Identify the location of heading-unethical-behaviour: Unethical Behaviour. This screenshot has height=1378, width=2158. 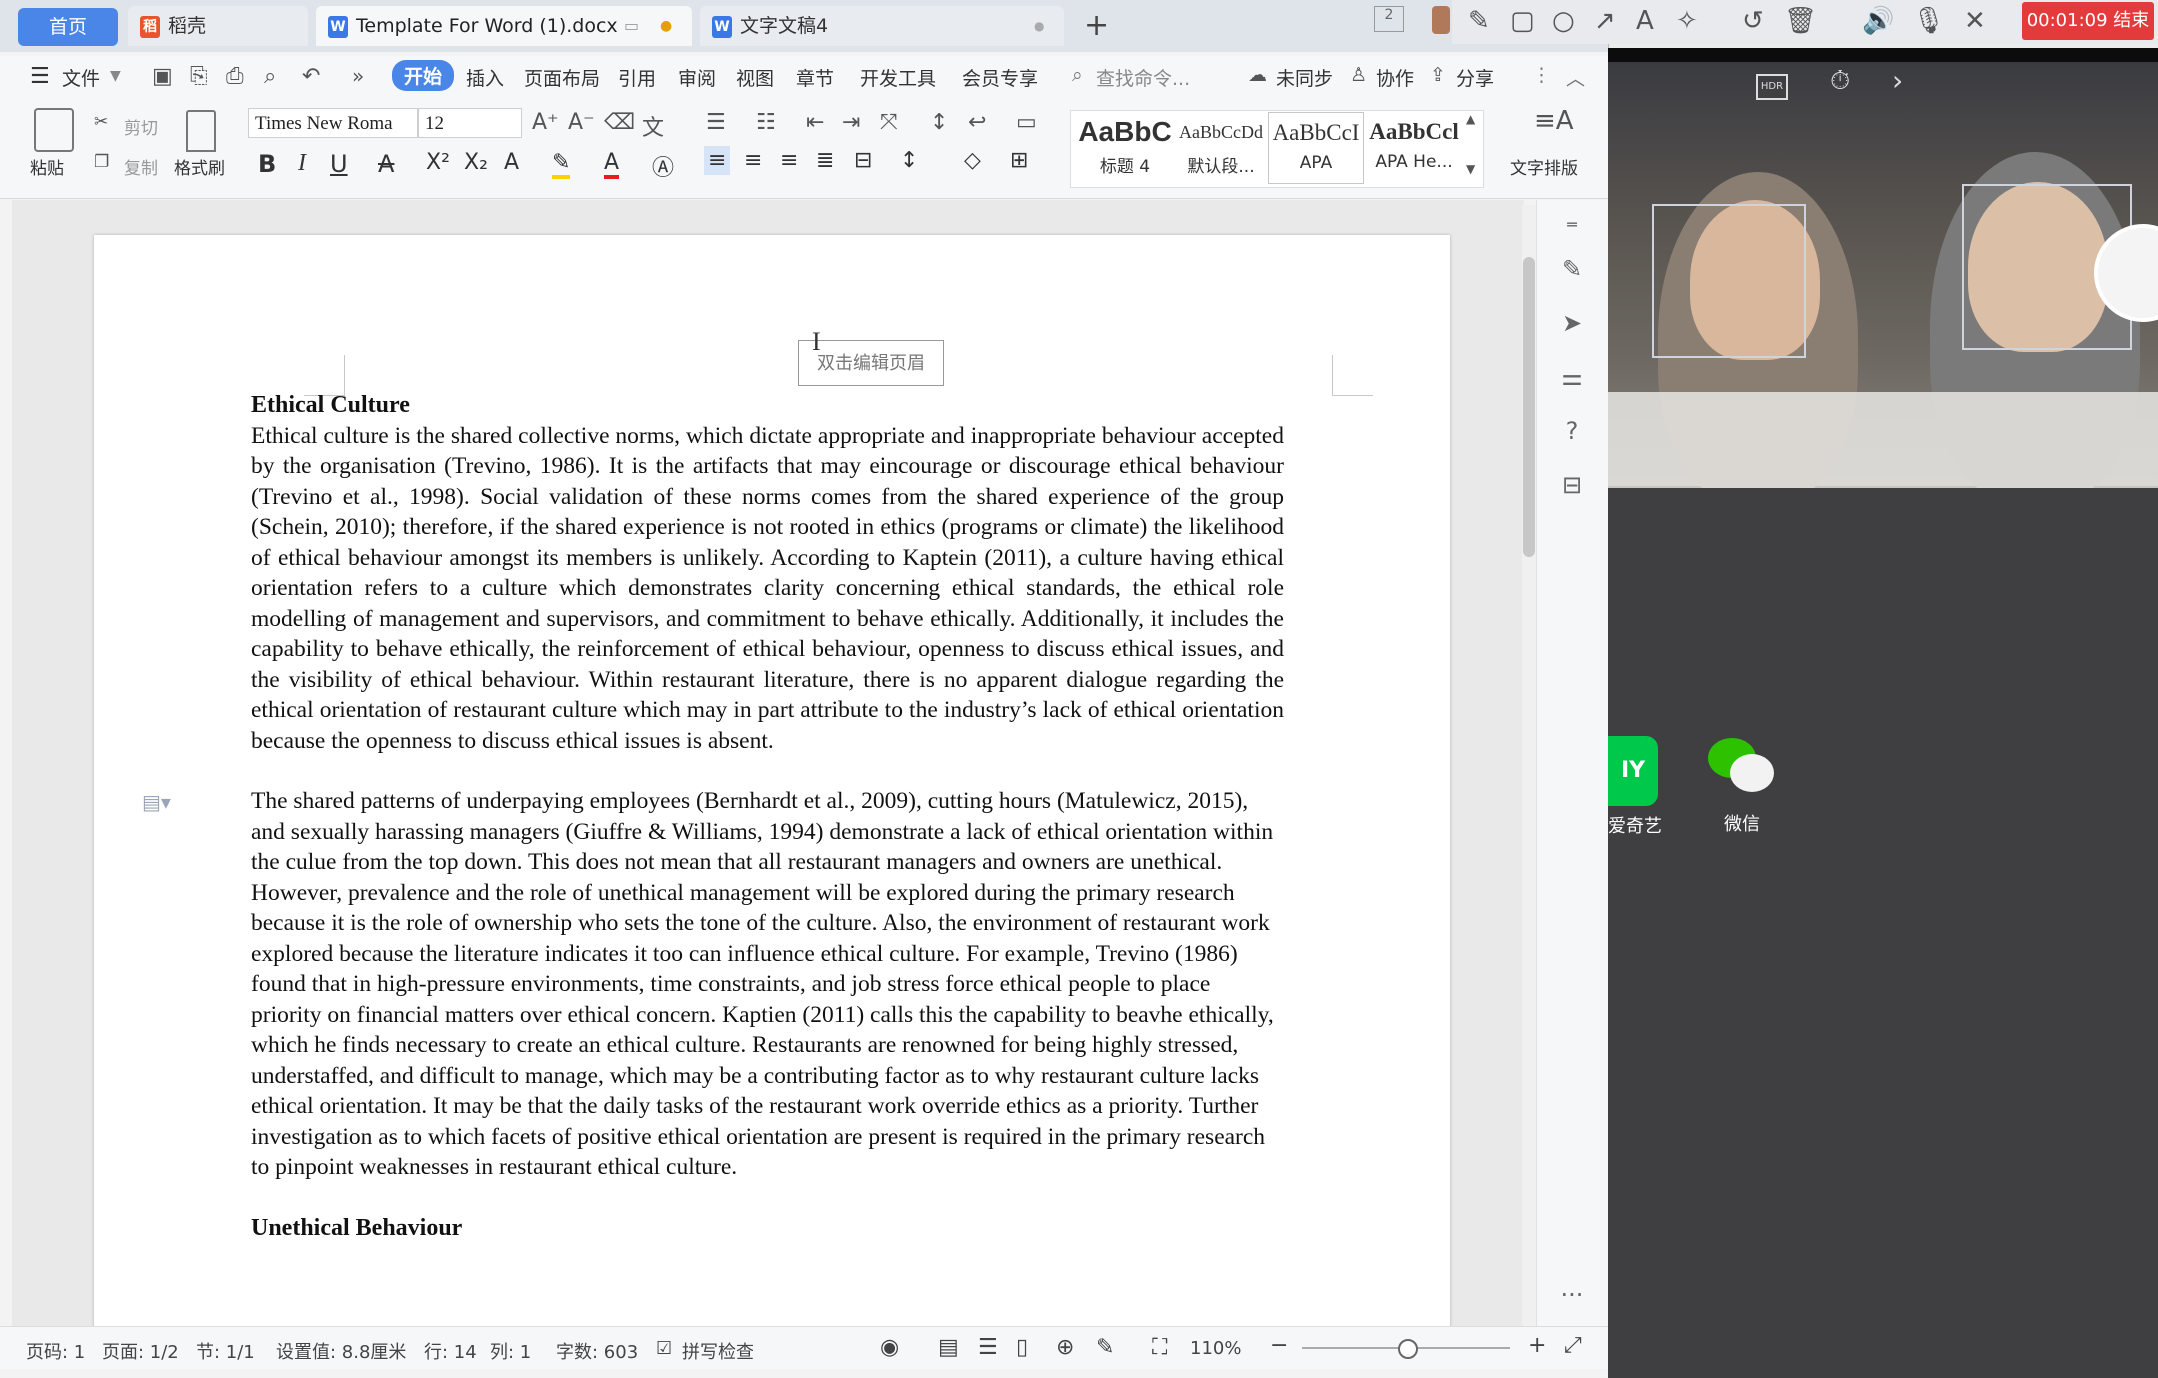
(767, 1228).